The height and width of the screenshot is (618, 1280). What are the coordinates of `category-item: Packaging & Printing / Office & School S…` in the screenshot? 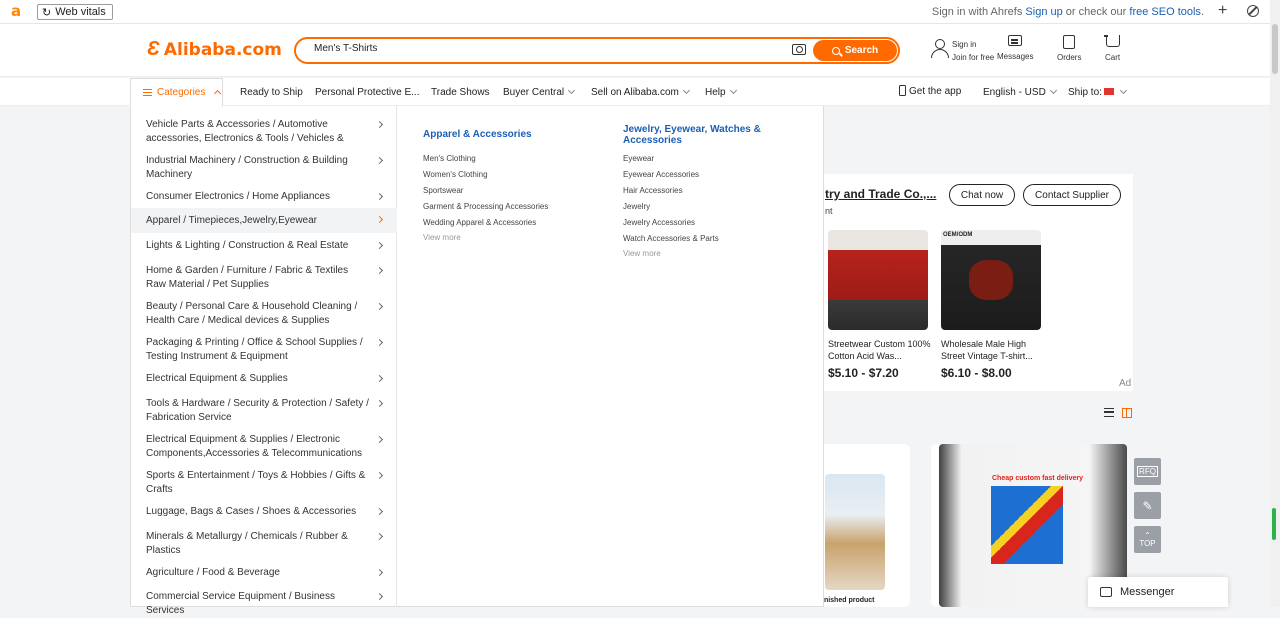 It's located at (264, 350).